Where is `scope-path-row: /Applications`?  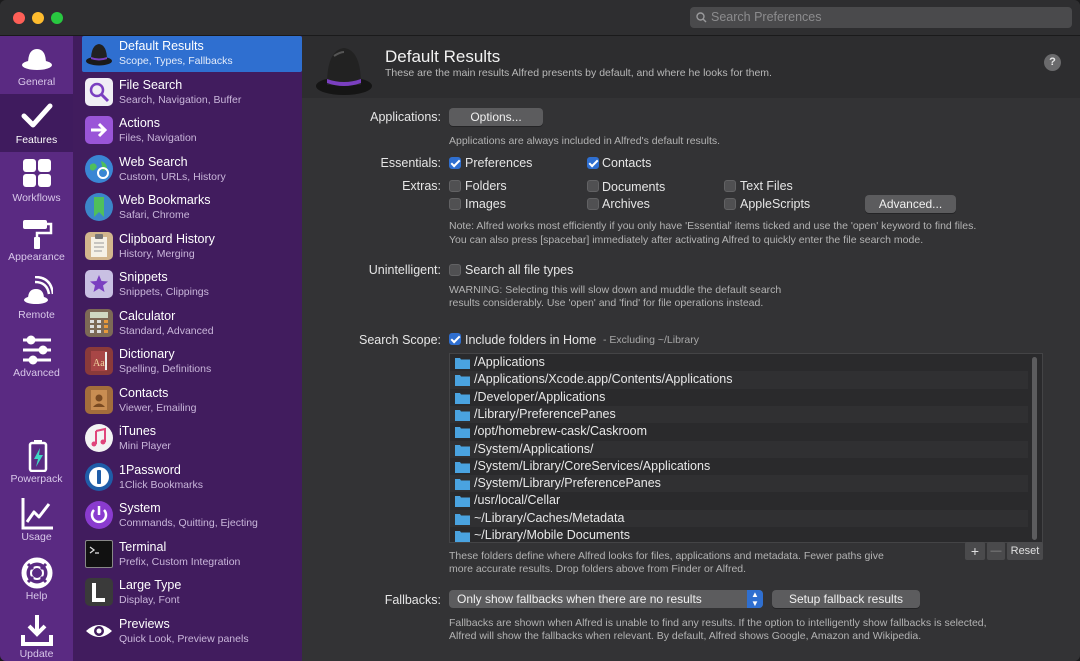 scope-path-row: /Applications is located at coordinates (739, 362).